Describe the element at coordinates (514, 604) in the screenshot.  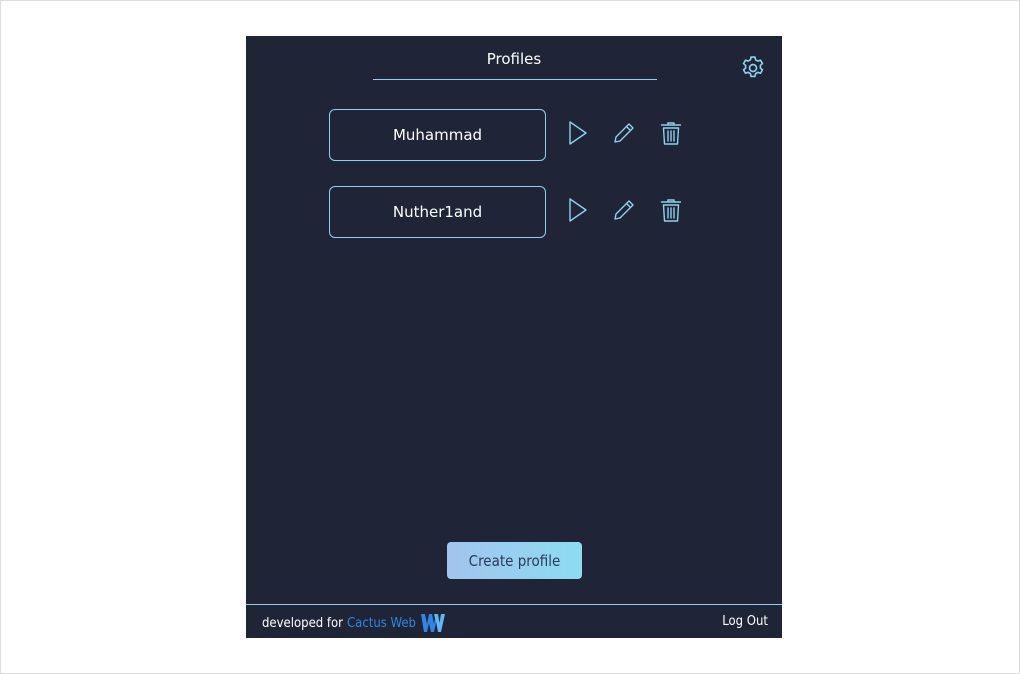
I see `footer-divider` at that location.